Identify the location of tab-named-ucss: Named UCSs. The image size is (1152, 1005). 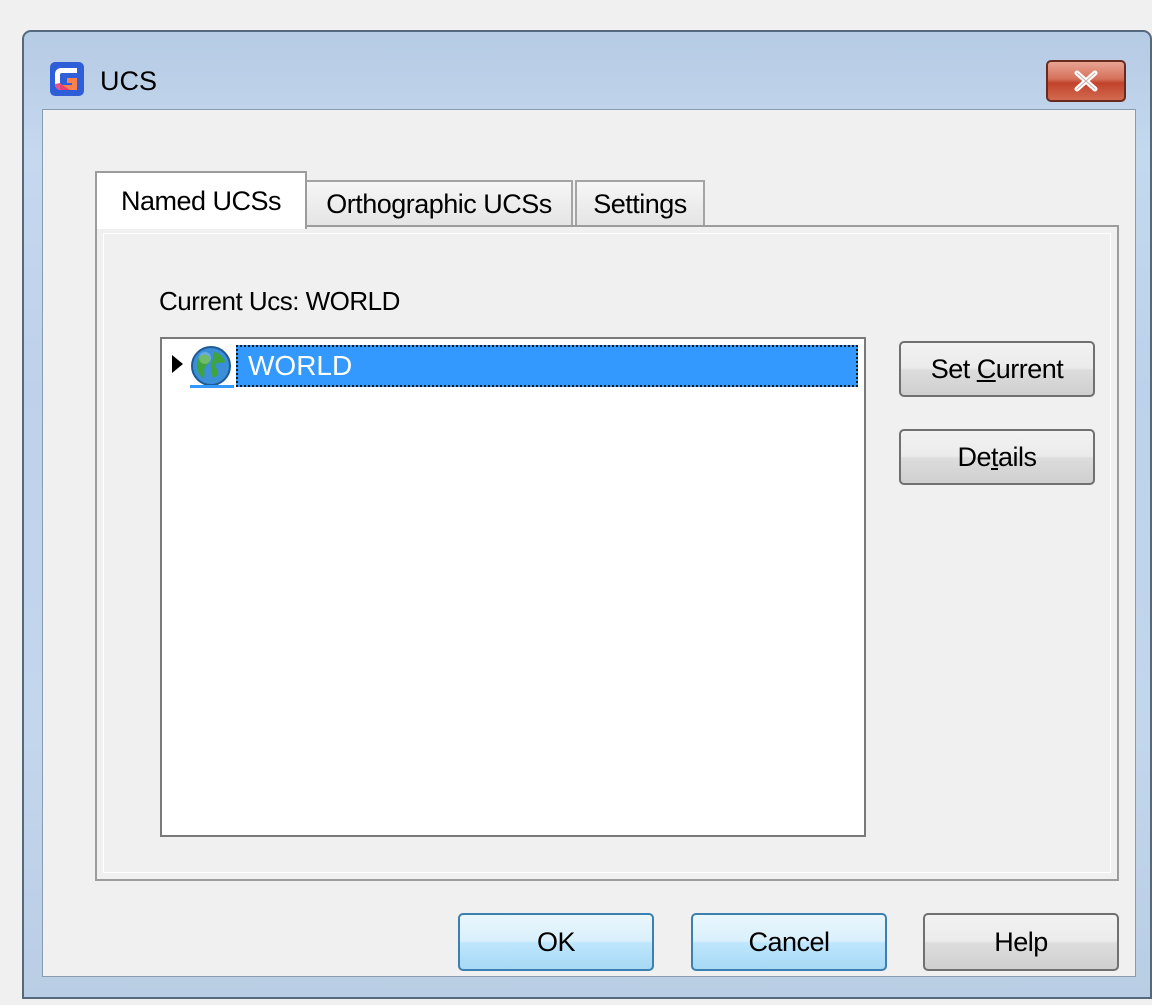
(201, 200).